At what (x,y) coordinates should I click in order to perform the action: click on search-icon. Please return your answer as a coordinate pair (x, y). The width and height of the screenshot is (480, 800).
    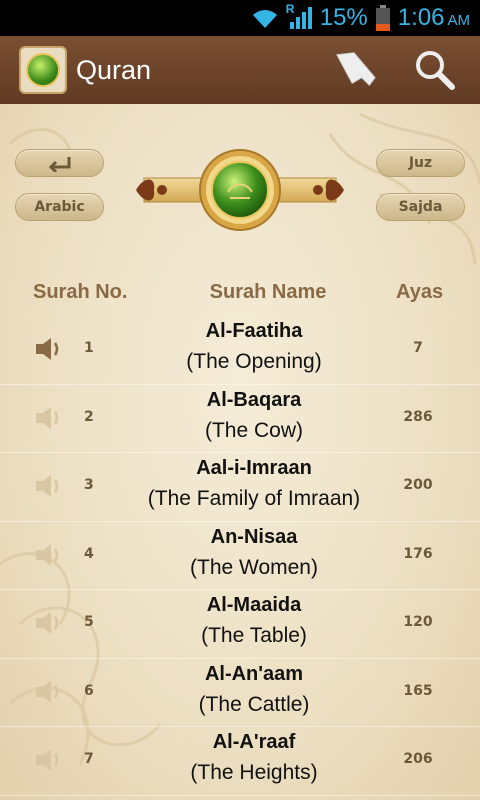
    Looking at the image, I should click on (434, 70).